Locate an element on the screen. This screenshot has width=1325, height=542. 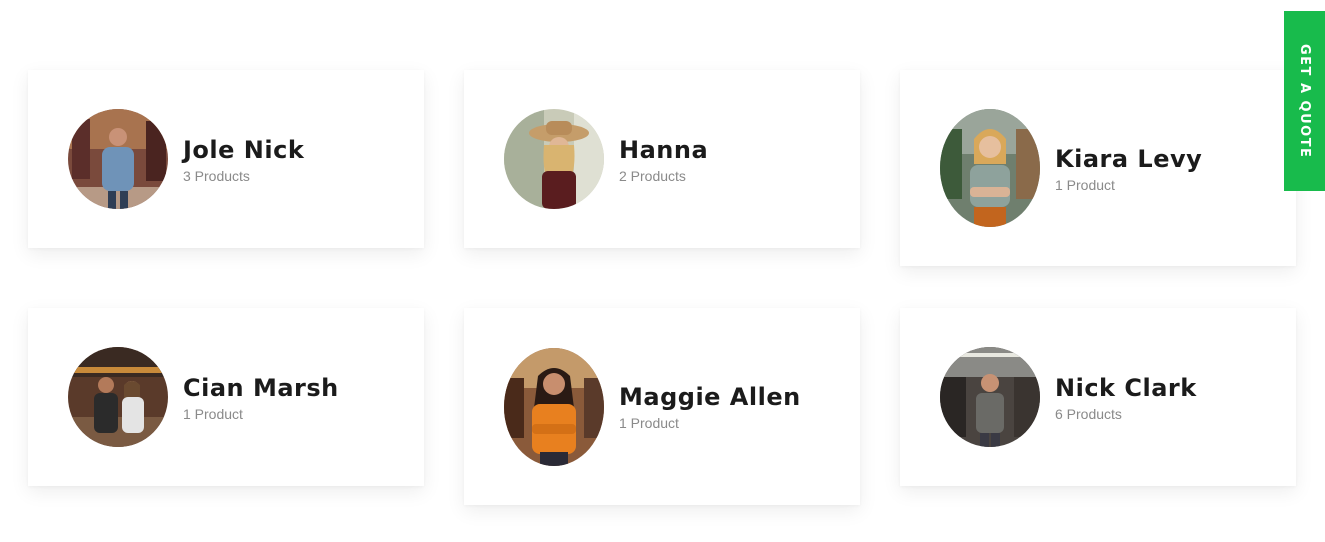
seller-info: Maggie Allen 1 Product is located at coordinates (710, 406).